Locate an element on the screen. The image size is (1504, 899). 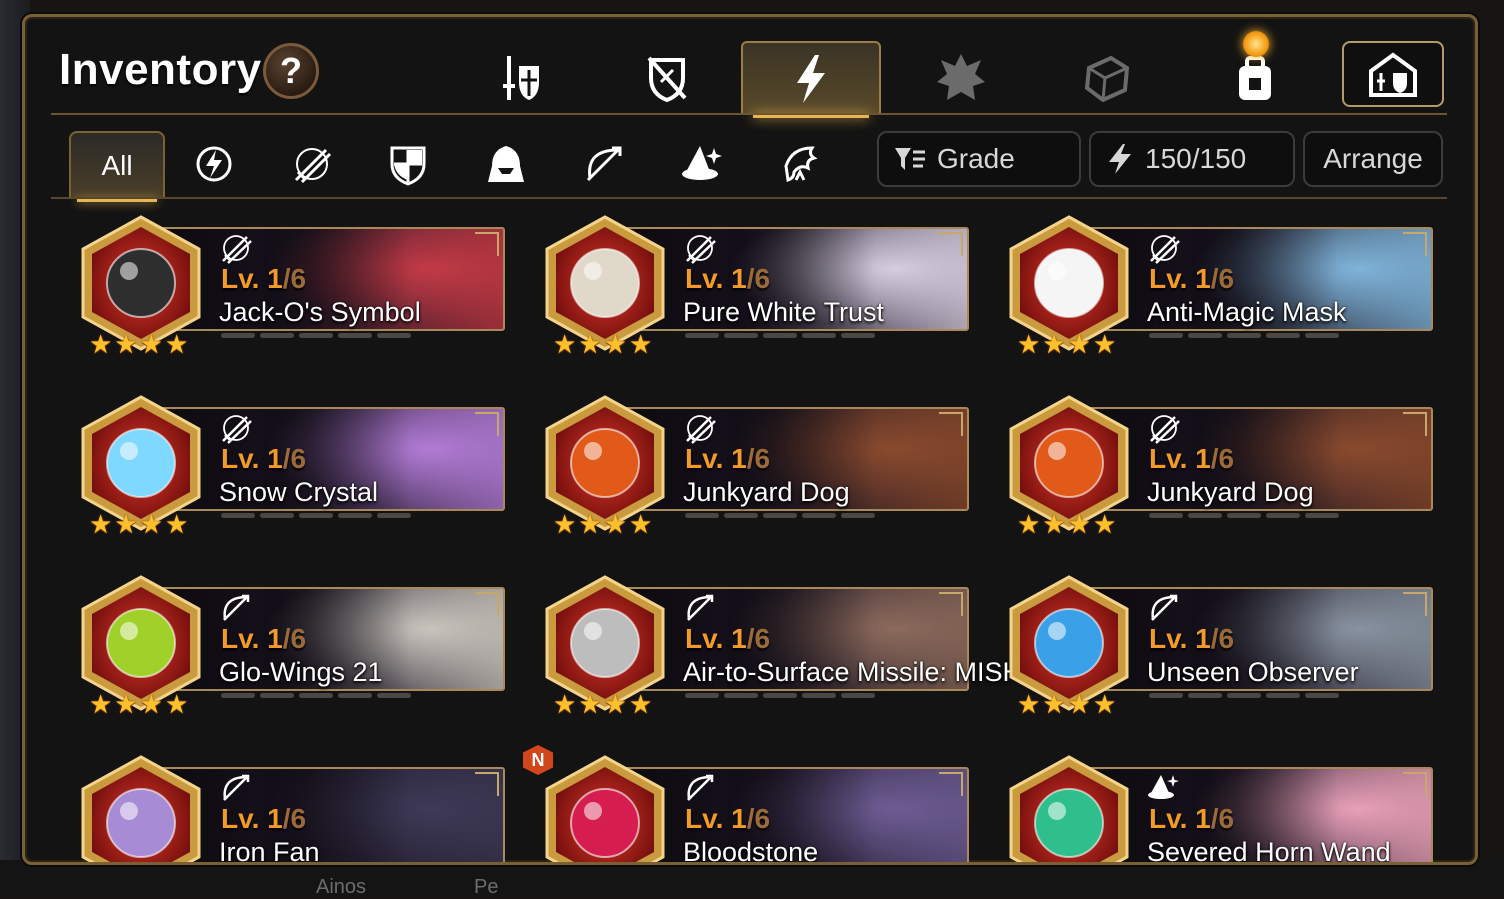
artifact-name: Unseen Observer is located at coordinates (1253, 672).